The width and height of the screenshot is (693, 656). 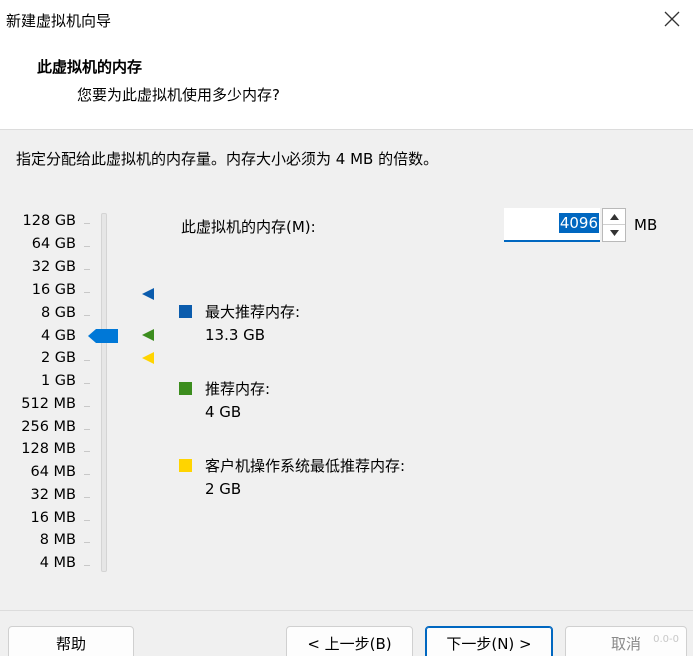 What do you see at coordinates (578, 223) in the screenshot?
I see `memory-input-selected-text: 4096` at bounding box center [578, 223].